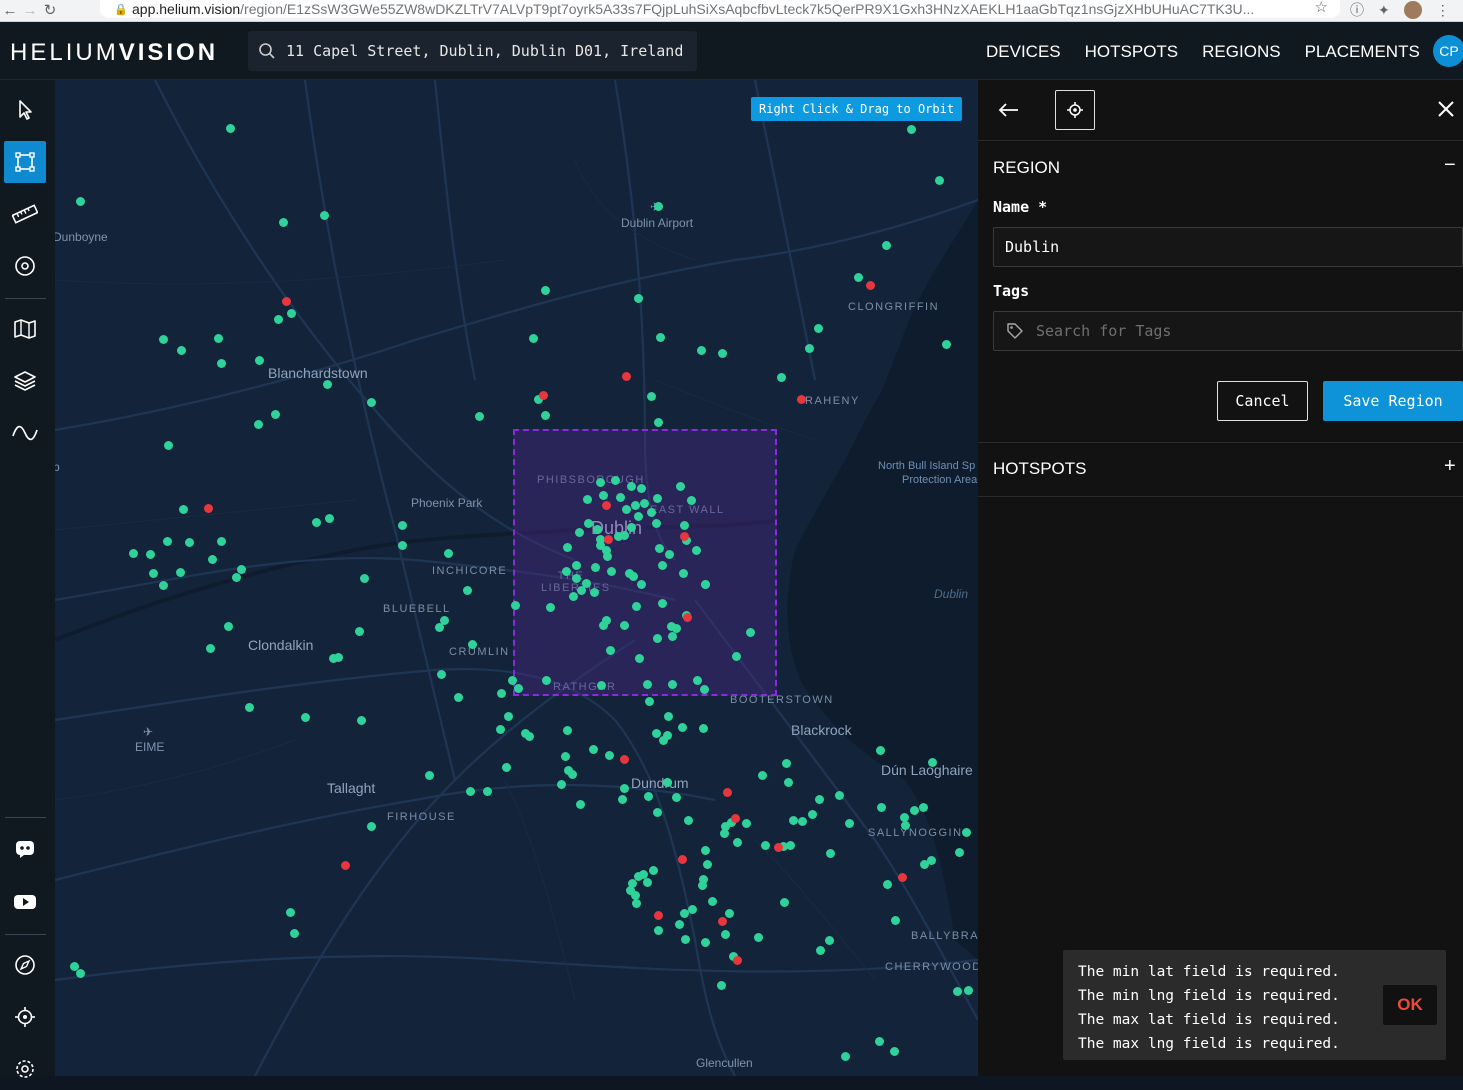 The width and height of the screenshot is (1463, 1090). What do you see at coordinates (1450, 165) in the screenshot?
I see `collapse-region-button: −` at bounding box center [1450, 165].